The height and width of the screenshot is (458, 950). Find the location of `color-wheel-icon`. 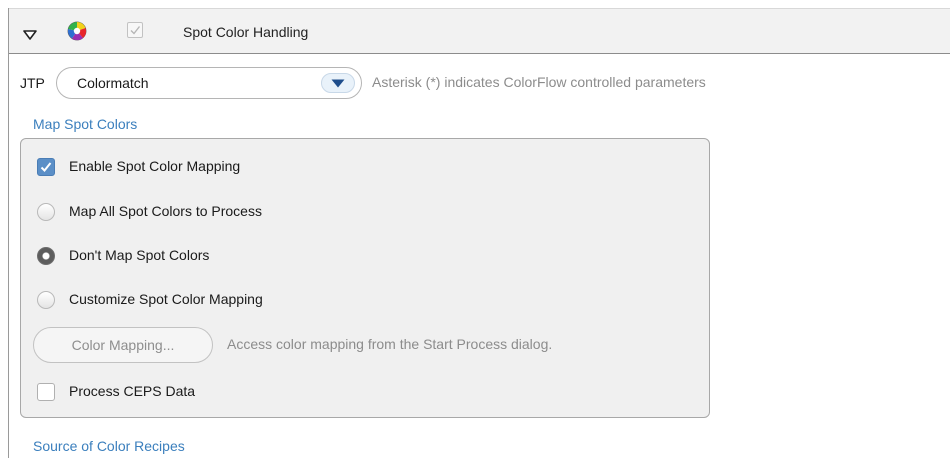

color-wheel-icon is located at coordinates (77, 31).